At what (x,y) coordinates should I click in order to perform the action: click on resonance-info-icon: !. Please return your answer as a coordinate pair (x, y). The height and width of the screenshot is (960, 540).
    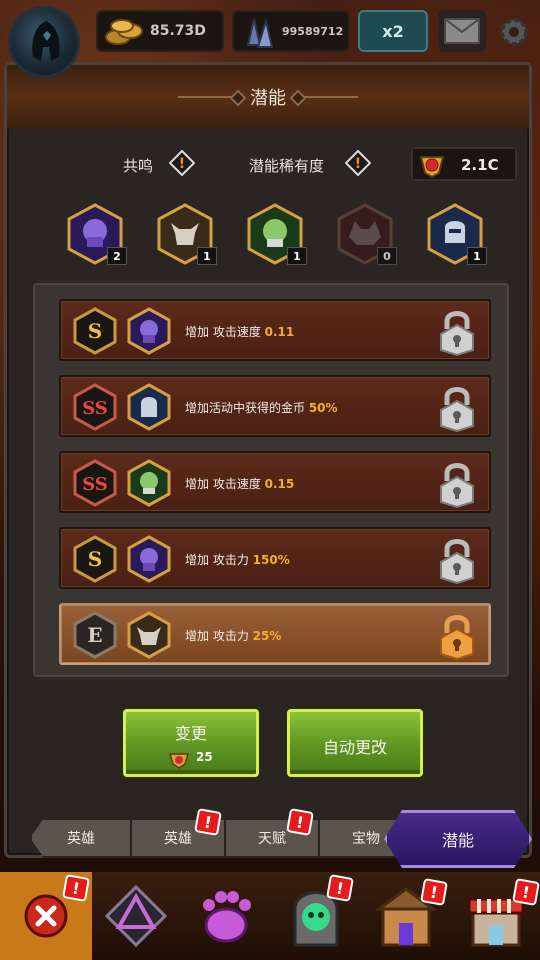
    Looking at the image, I should click on (182, 163).